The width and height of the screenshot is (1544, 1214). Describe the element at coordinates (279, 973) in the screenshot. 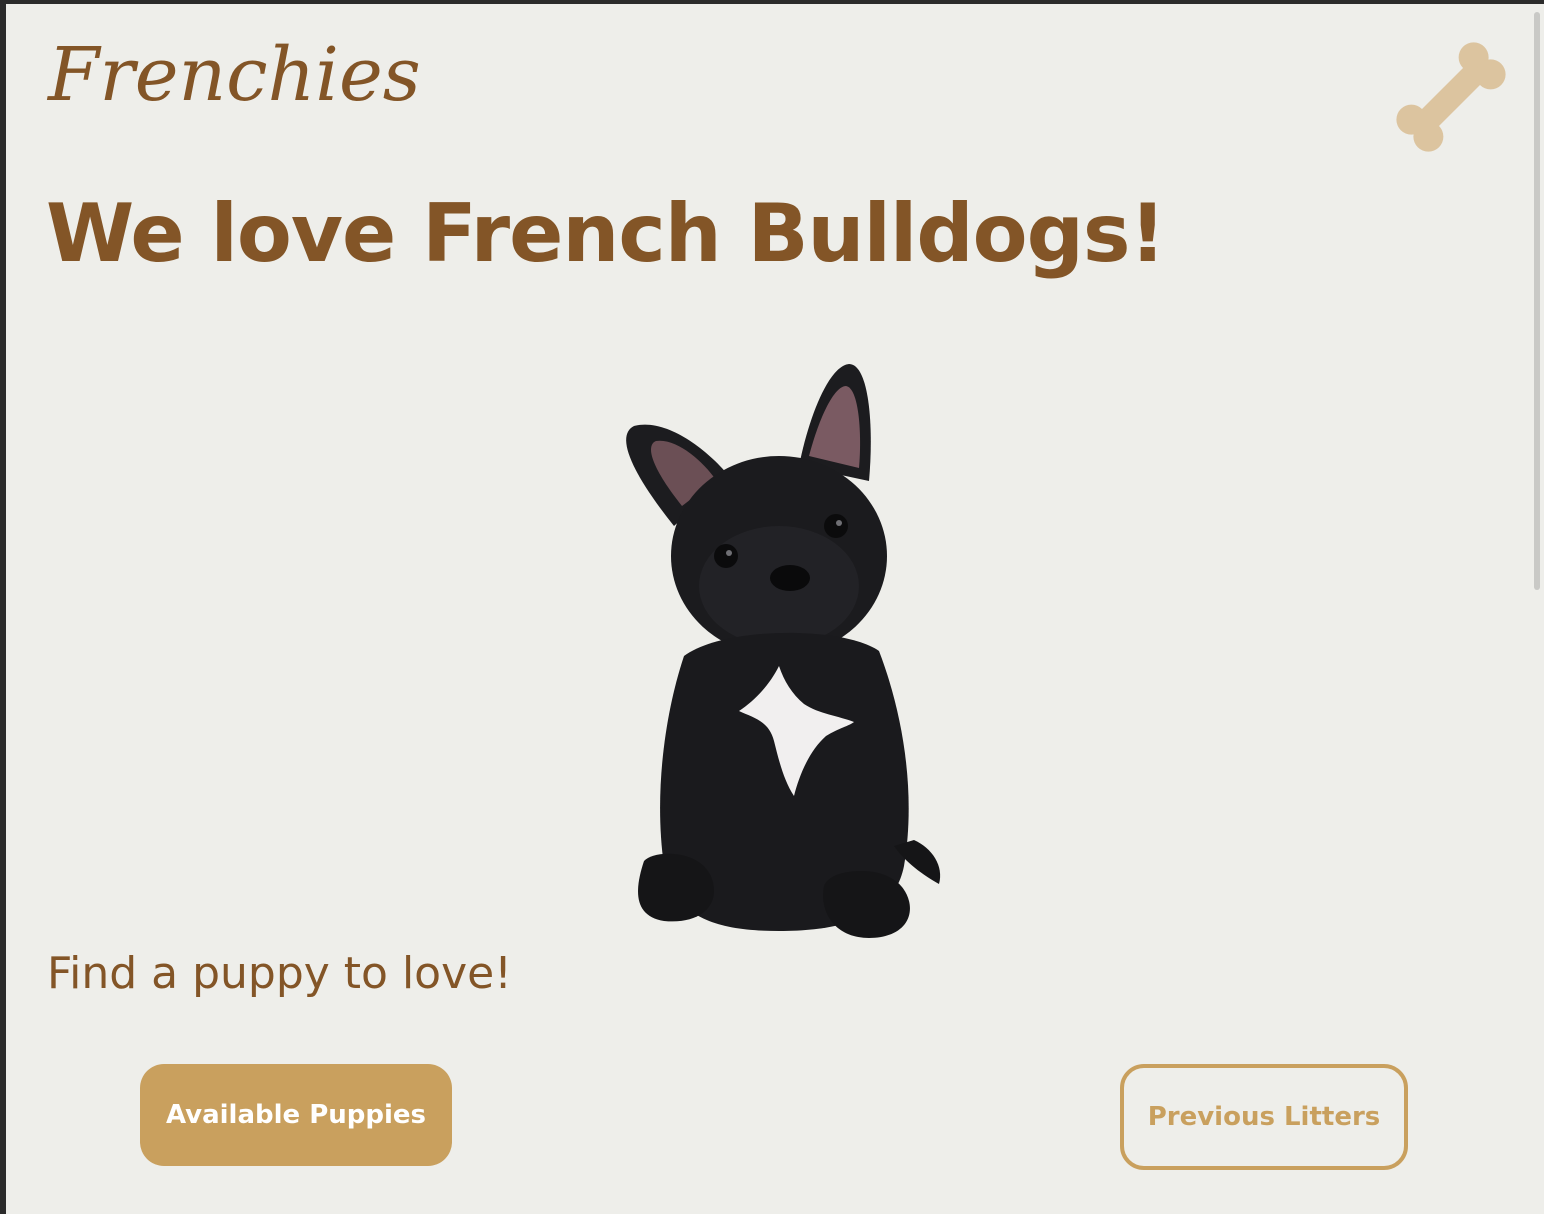

I see `hero-tagline: Find a puppy to love!` at that location.